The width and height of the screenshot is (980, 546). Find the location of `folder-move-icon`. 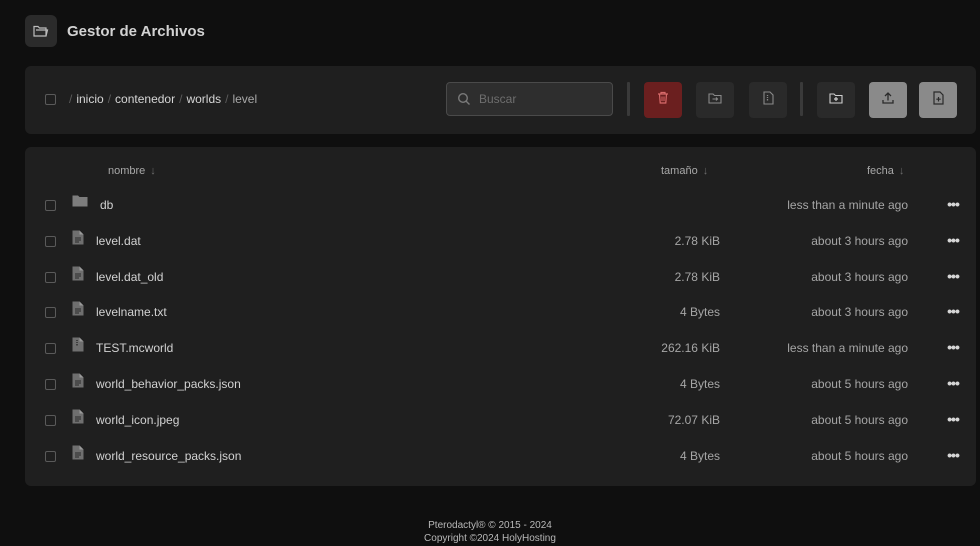

folder-move-icon is located at coordinates (715, 100).